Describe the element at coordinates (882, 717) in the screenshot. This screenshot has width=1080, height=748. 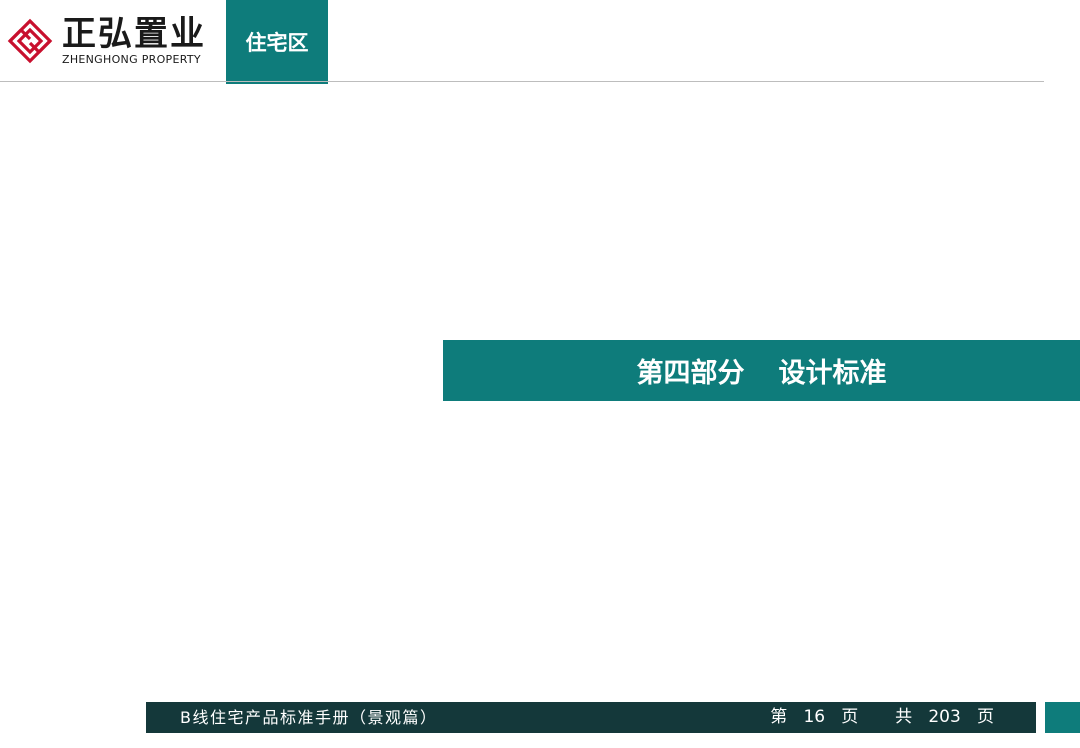
I see `page-indicator: 第 16 页 共 203 页` at that location.